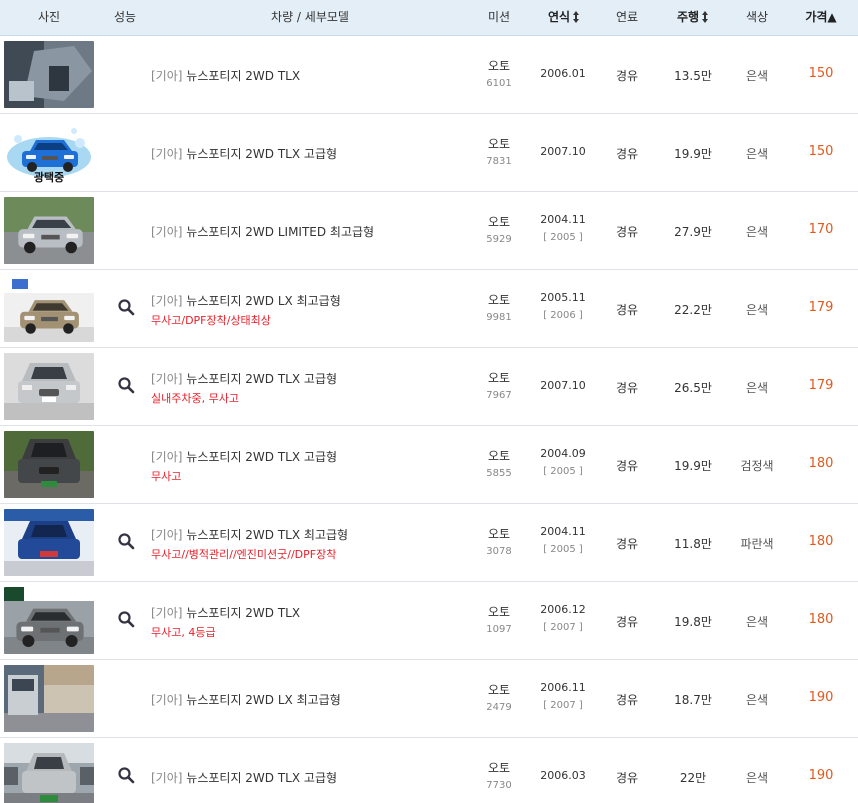 This screenshot has width=858, height=803. Describe the element at coordinates (757, 466) in the screenshot. I see `color-value: 검정색` at that location.